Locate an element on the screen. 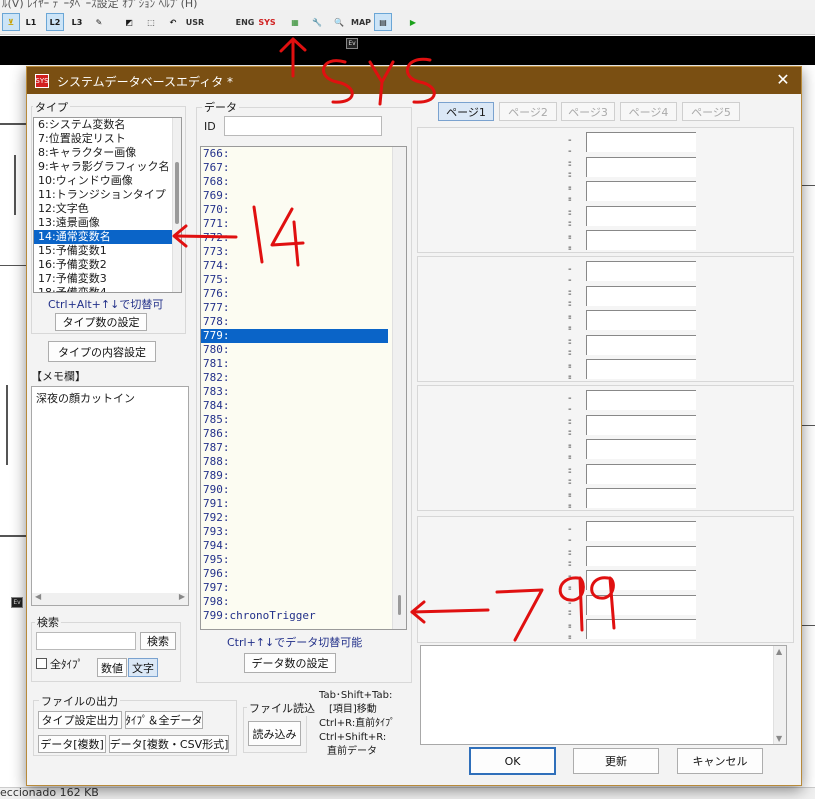 Image resolution: width=815 pixels, height=799 pixels. scroll-up-icon: ▲ is located at coordinates (779, 651).